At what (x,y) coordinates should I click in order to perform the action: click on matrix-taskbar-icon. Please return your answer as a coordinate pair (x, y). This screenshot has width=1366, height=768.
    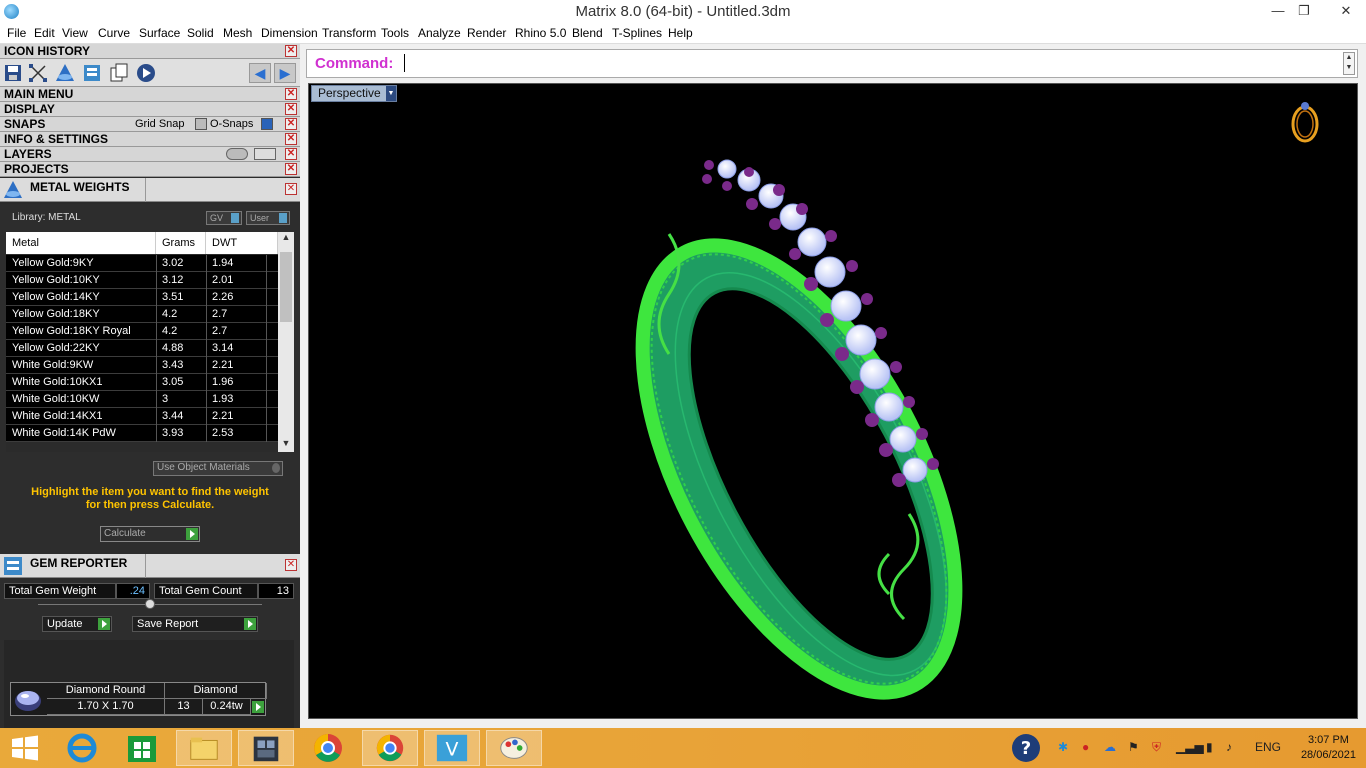
    Looking at the image, I should click on (266, 748).